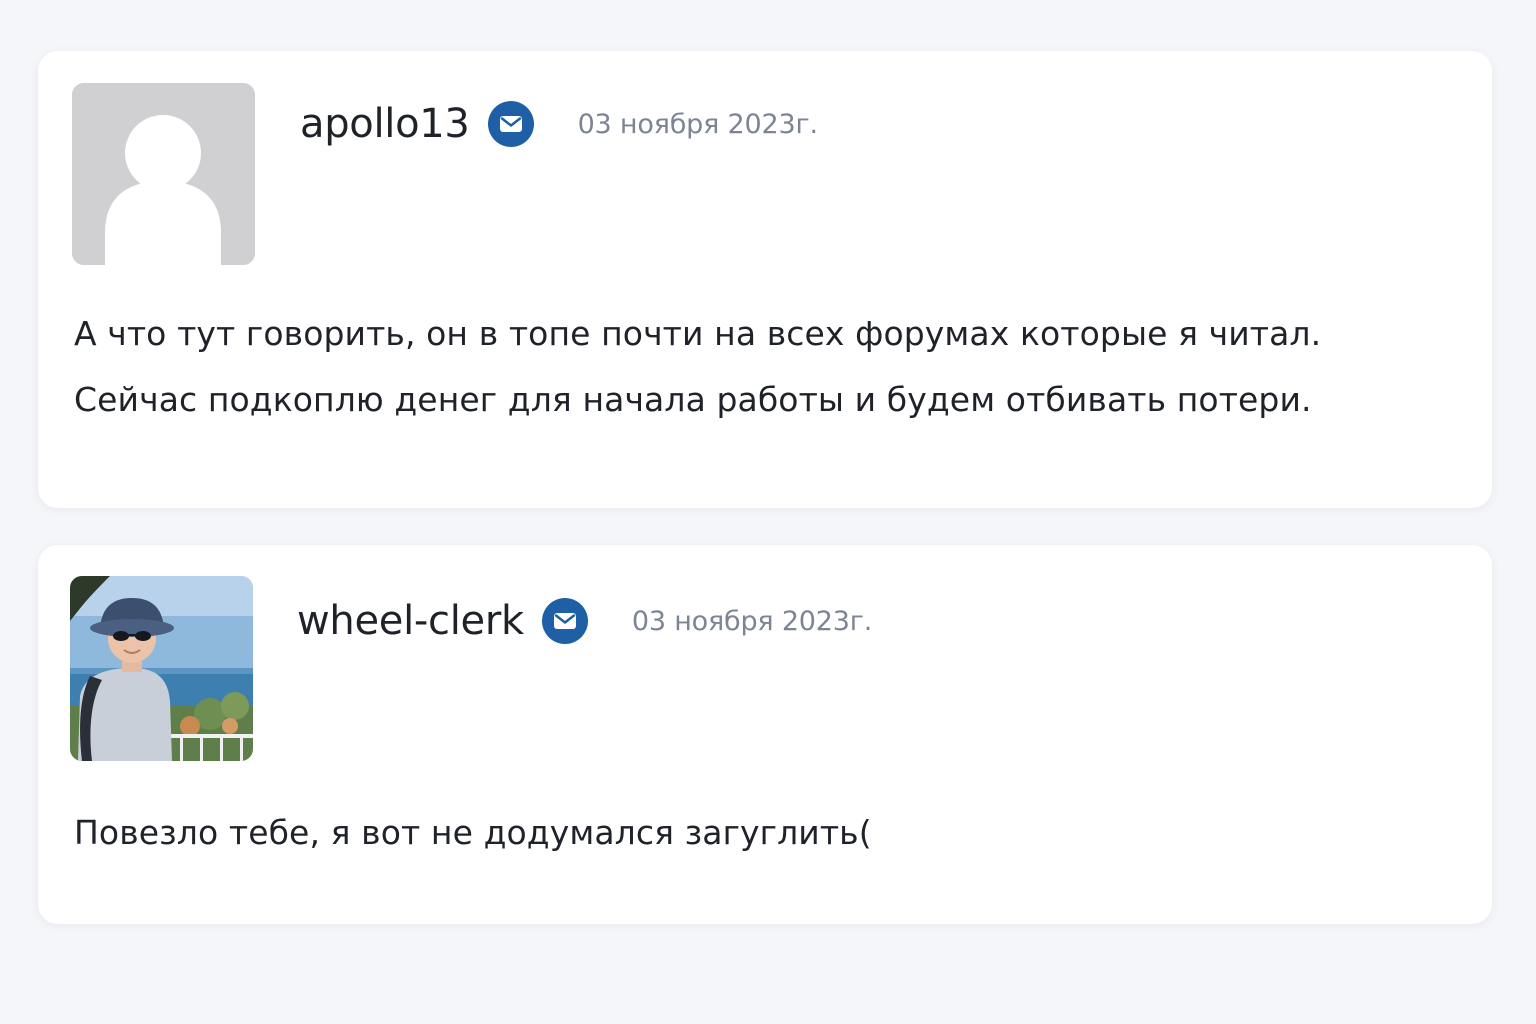 Image resolution: width=1536 pixels, height=1024 pixels. I want to click on author-row: wheel-clerk 03 ноября 2023г., so click(584, 621).